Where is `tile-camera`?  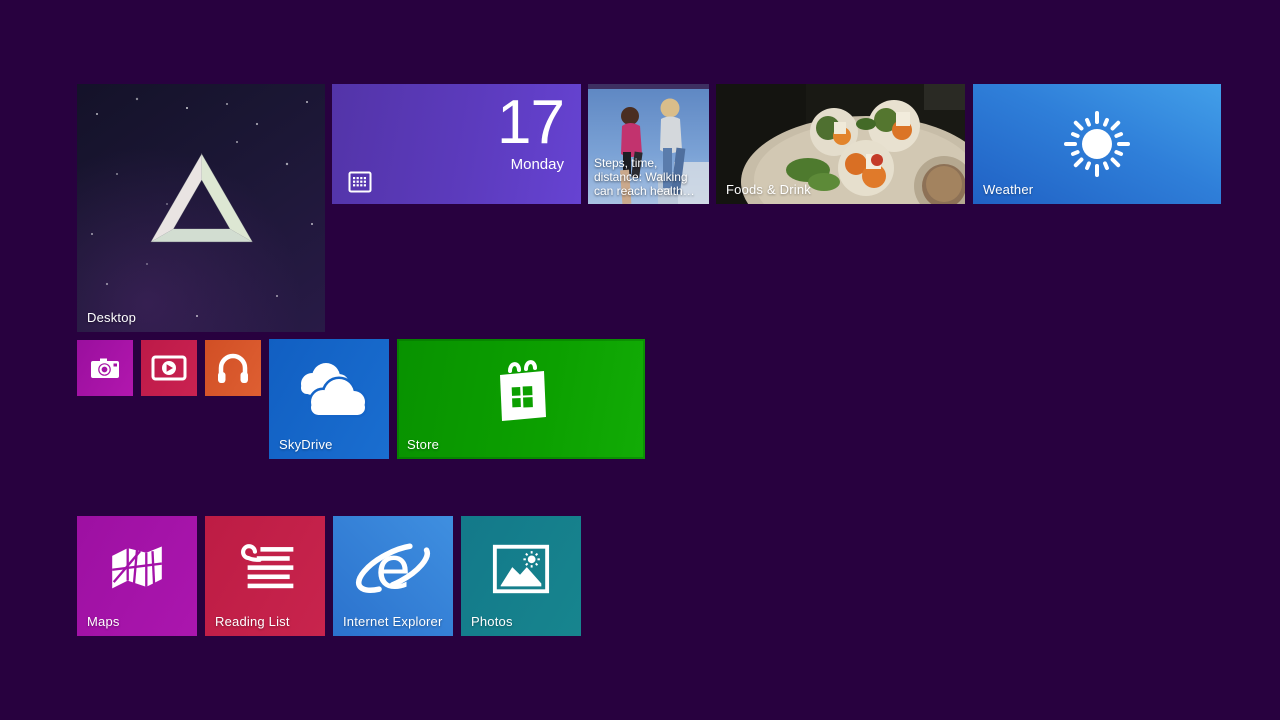
tile-camera is located at coordinates (105, 368).